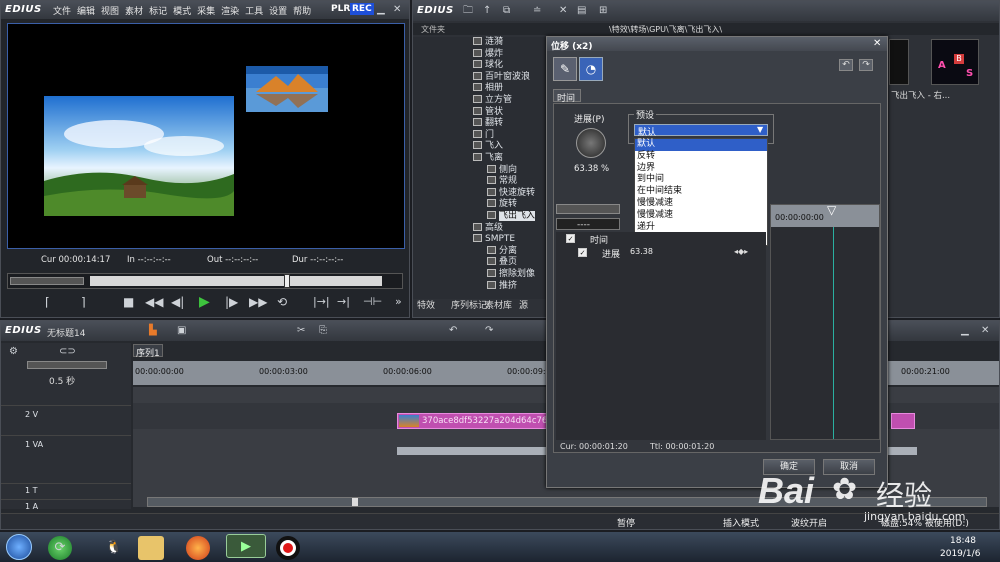  I want to click on param-value-box: ----, so click(588, 224).